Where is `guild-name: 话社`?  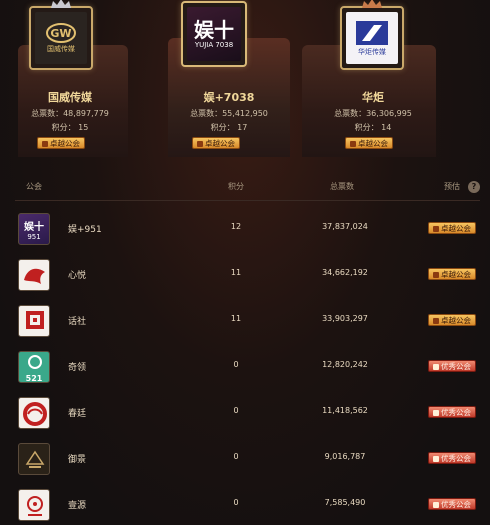 guild-name: 话社 is located at coordinates (77, 320).